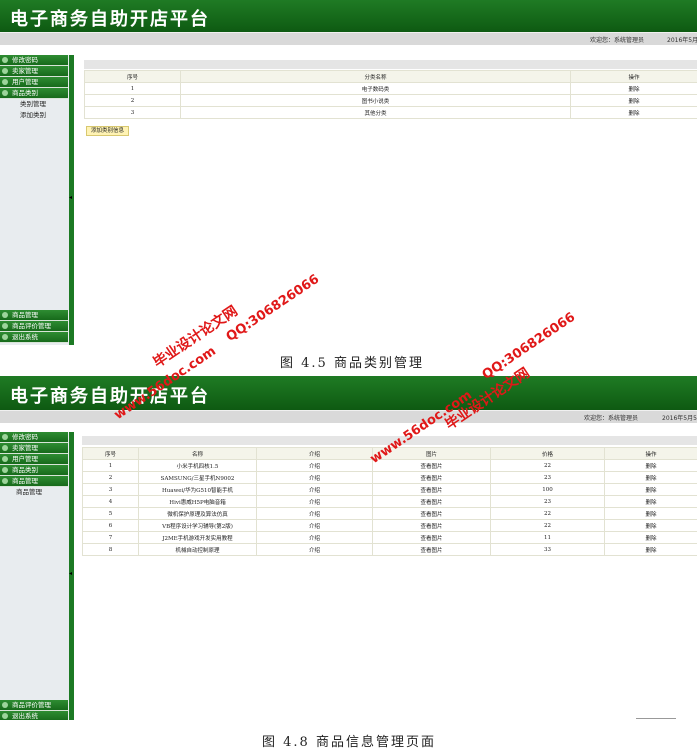 The width and height of the screenshot is (697, 752). What do you see at coordinates (375, 76) in the screenshot?
I see `col-header-category-name: 分类名称` at bounding box center [375, 76].